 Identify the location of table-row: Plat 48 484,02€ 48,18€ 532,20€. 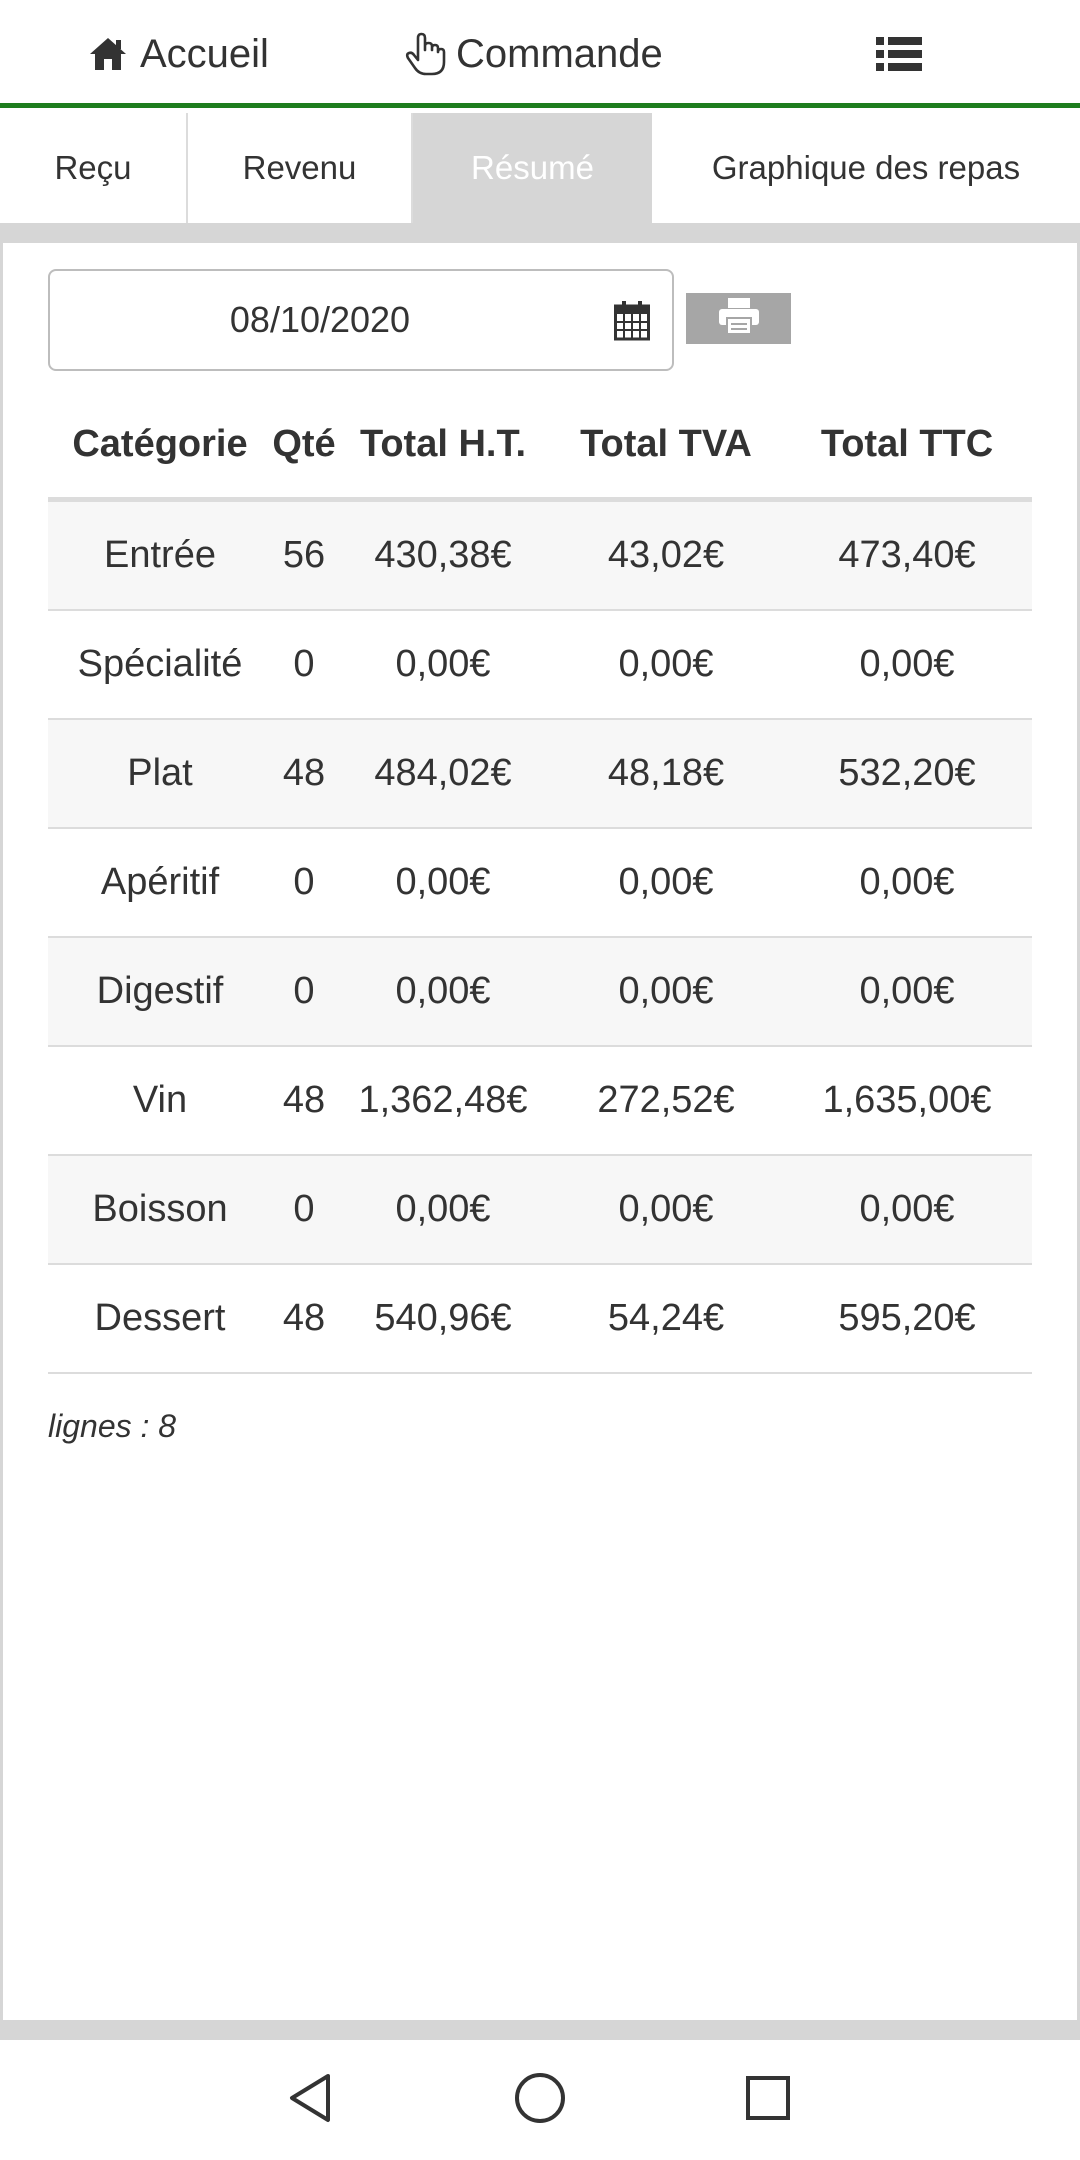
(540, 774).